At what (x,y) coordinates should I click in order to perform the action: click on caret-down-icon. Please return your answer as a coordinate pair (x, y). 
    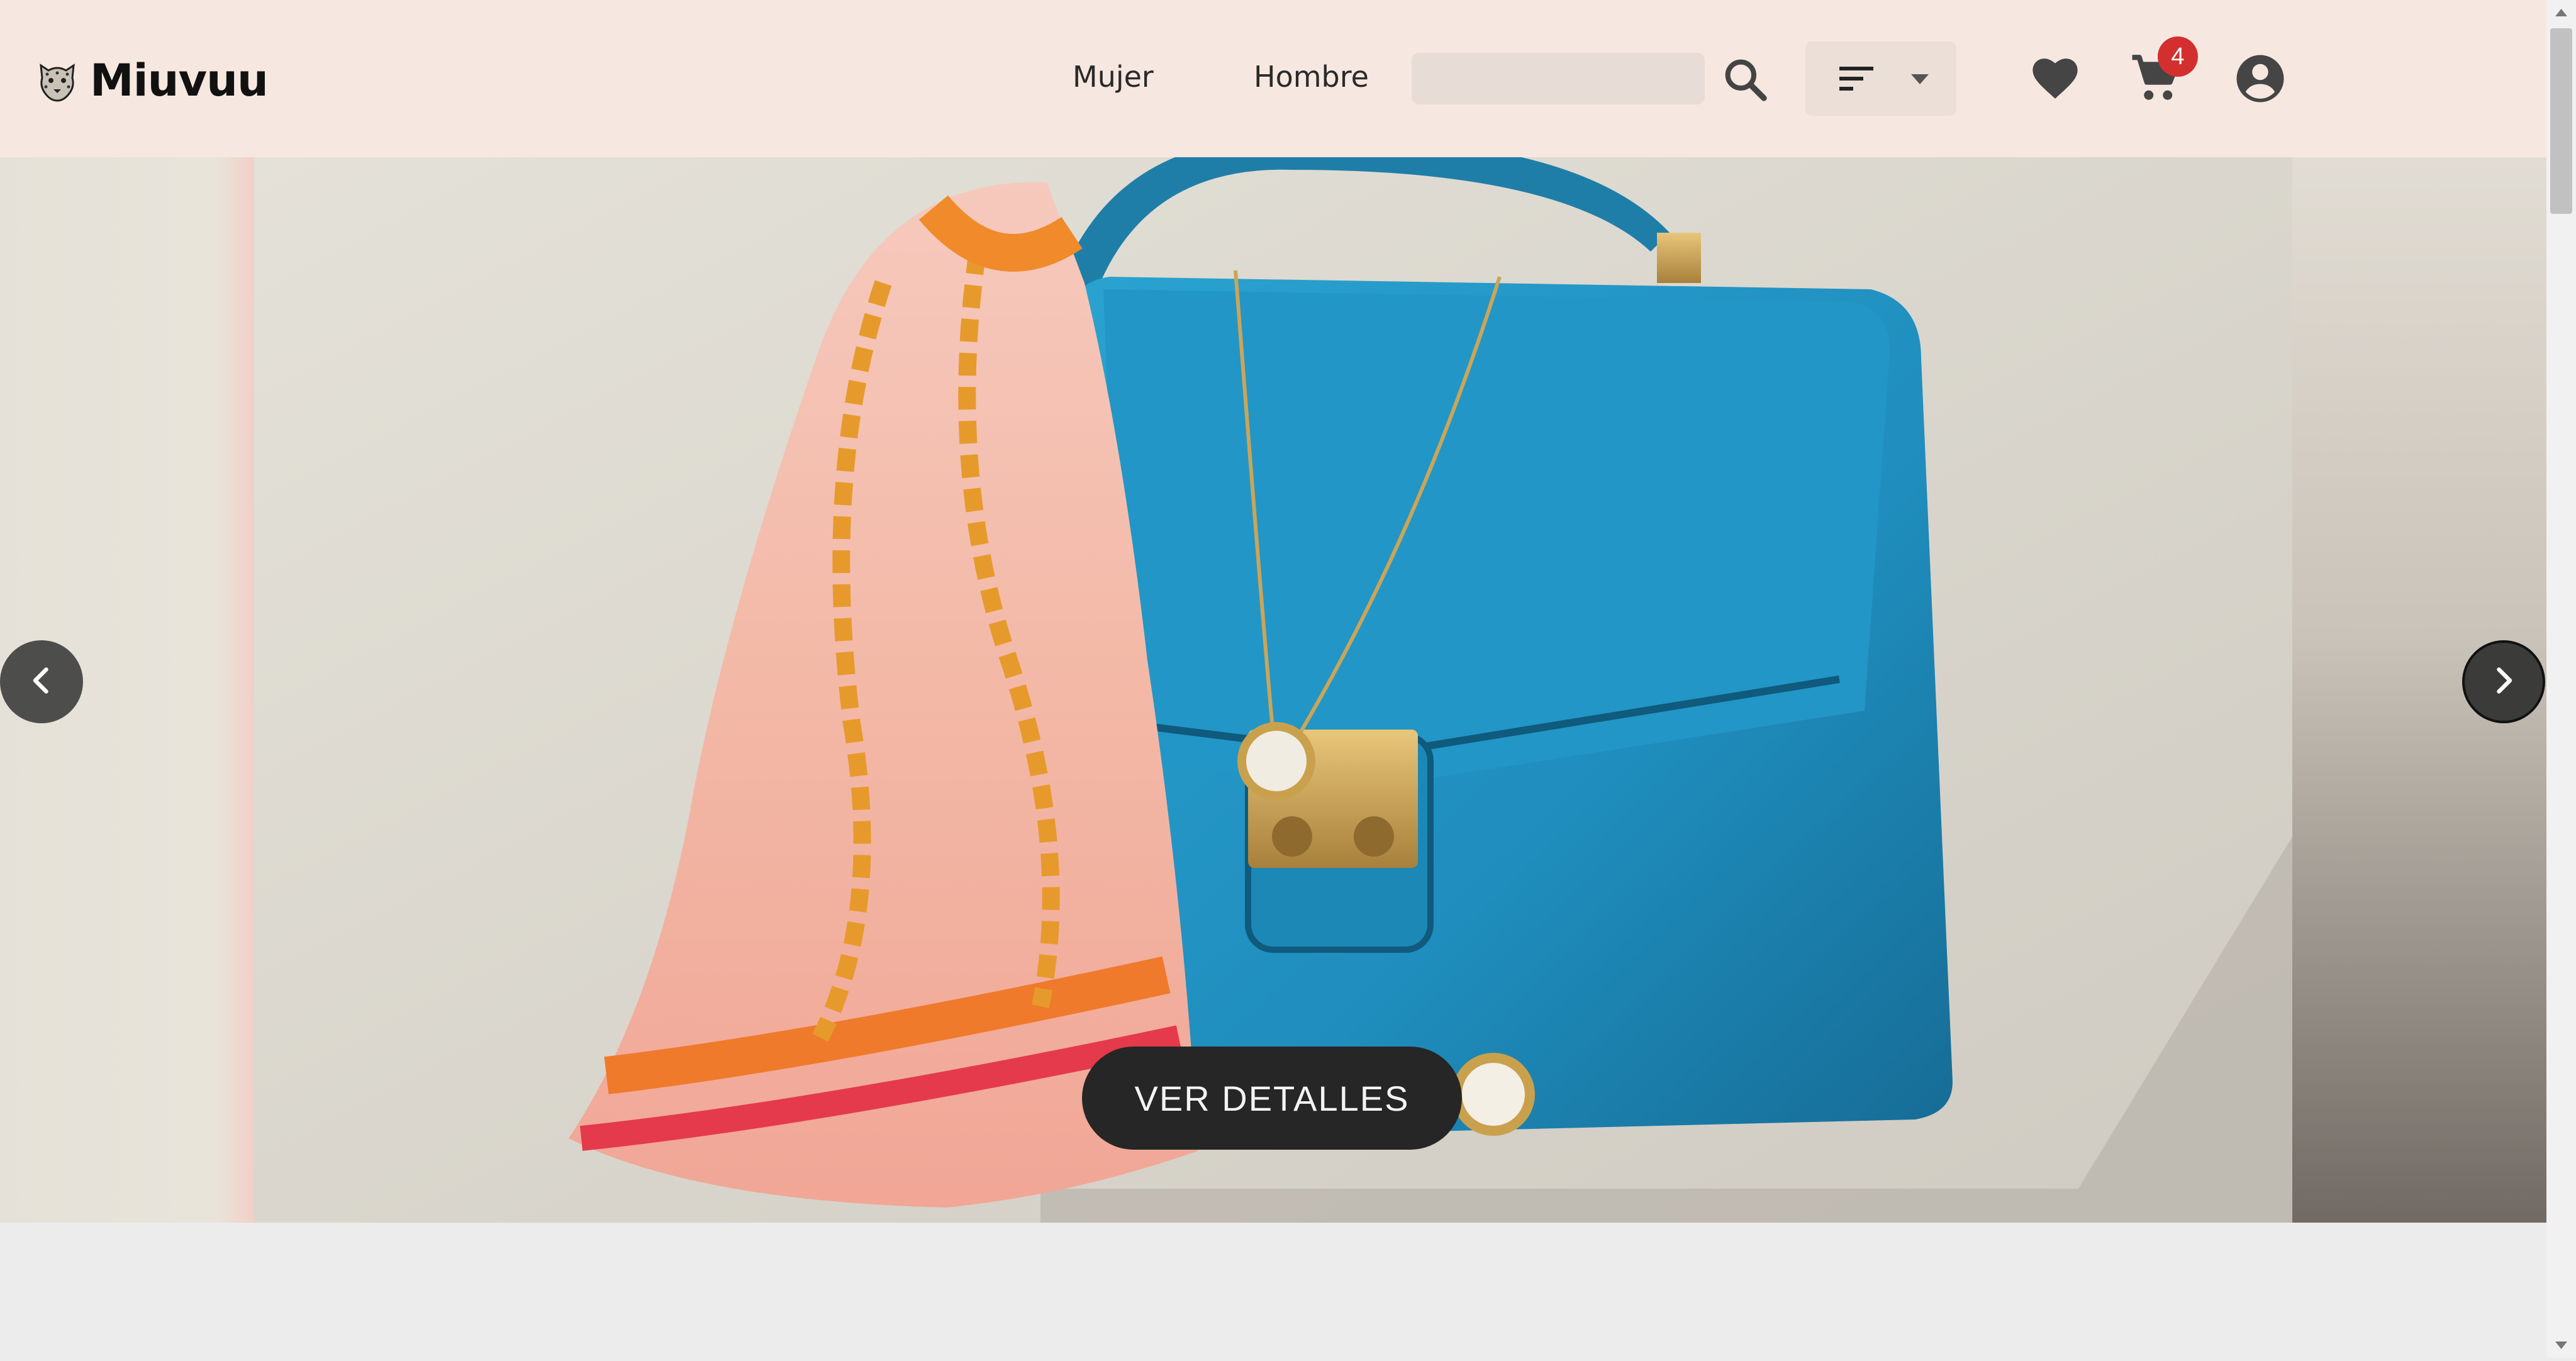
    Looking at the image, I should click on (1920, 81).